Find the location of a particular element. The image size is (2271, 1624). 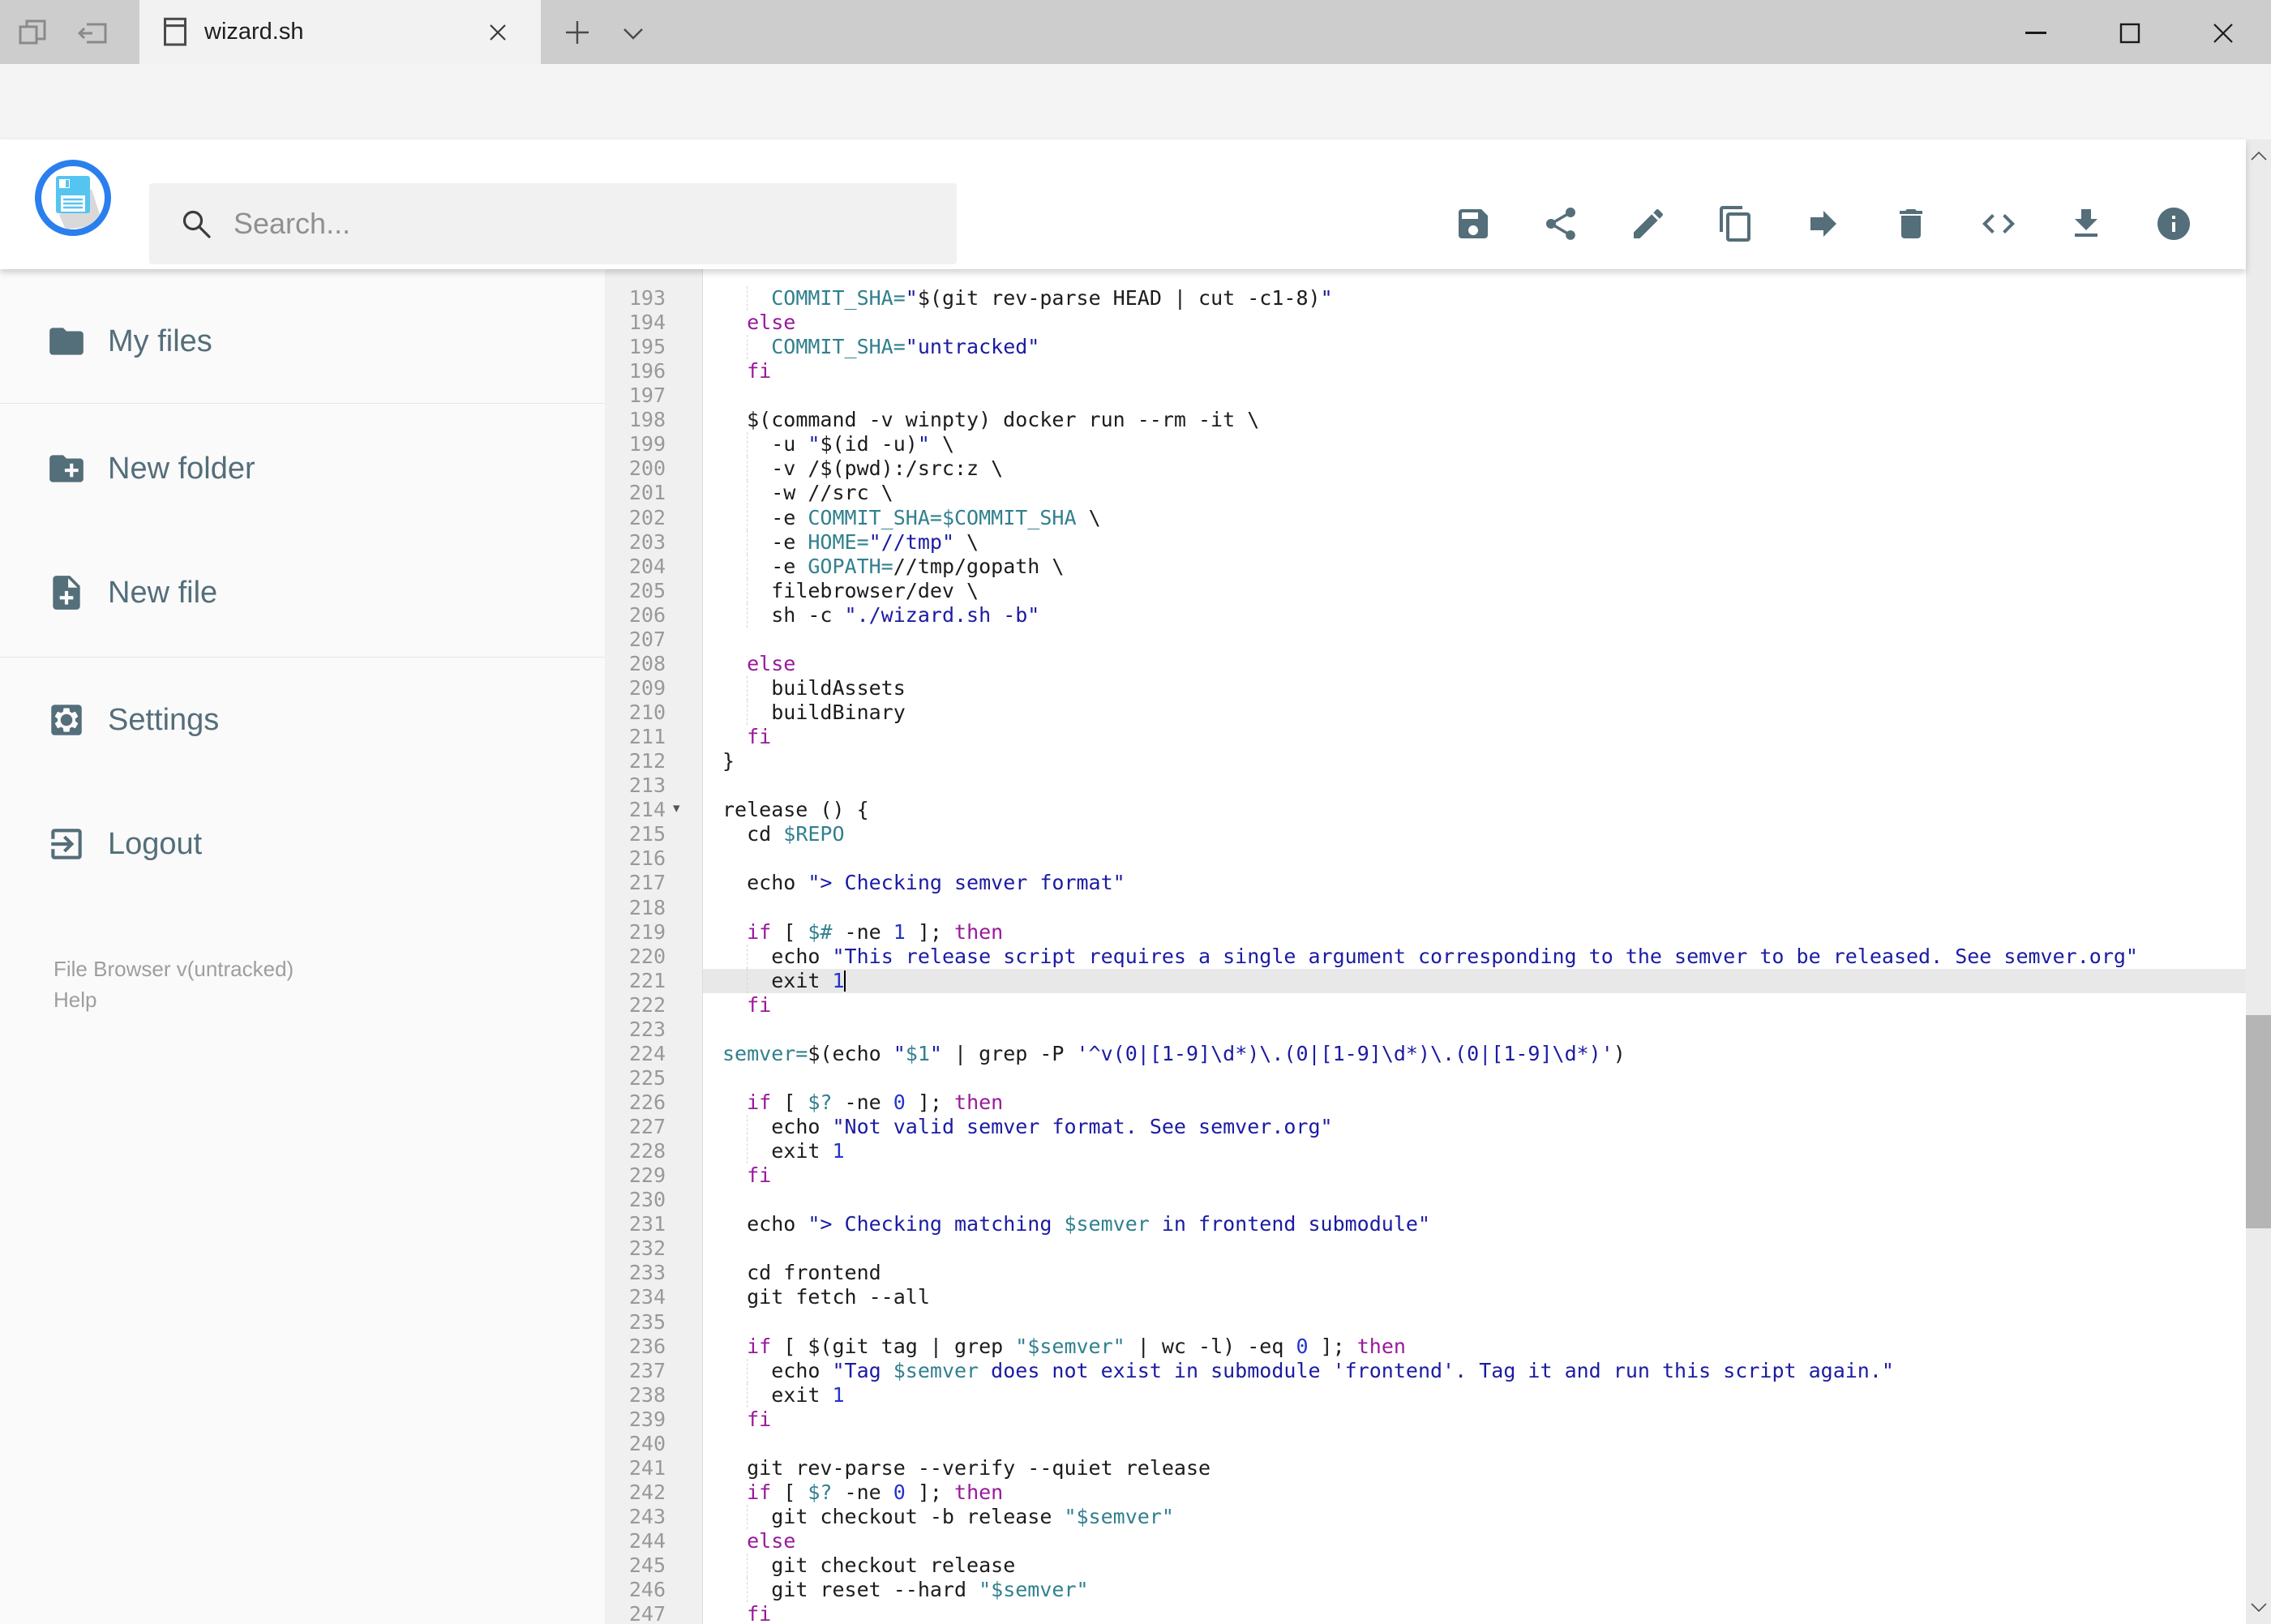

sidebar-item-new-file: New file is located at coordinates (303, 593).